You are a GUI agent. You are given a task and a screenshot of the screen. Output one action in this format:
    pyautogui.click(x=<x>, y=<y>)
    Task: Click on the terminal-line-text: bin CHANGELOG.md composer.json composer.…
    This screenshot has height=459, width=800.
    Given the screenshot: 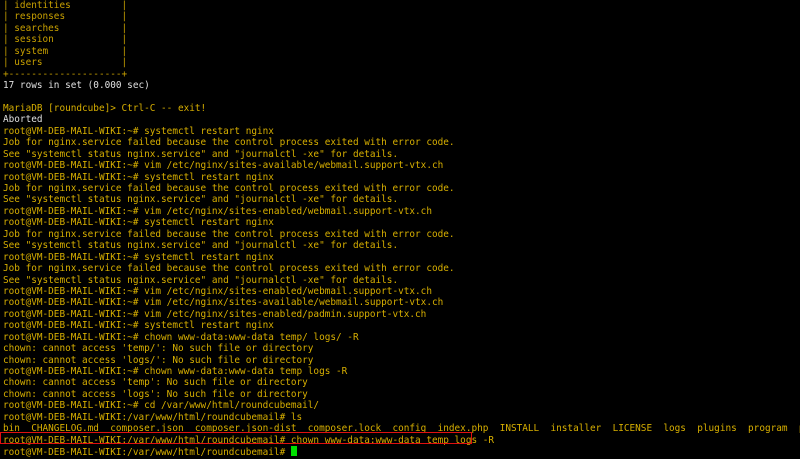 What is the action you would take?
    pyautogui.click(x=401, y=429)
    